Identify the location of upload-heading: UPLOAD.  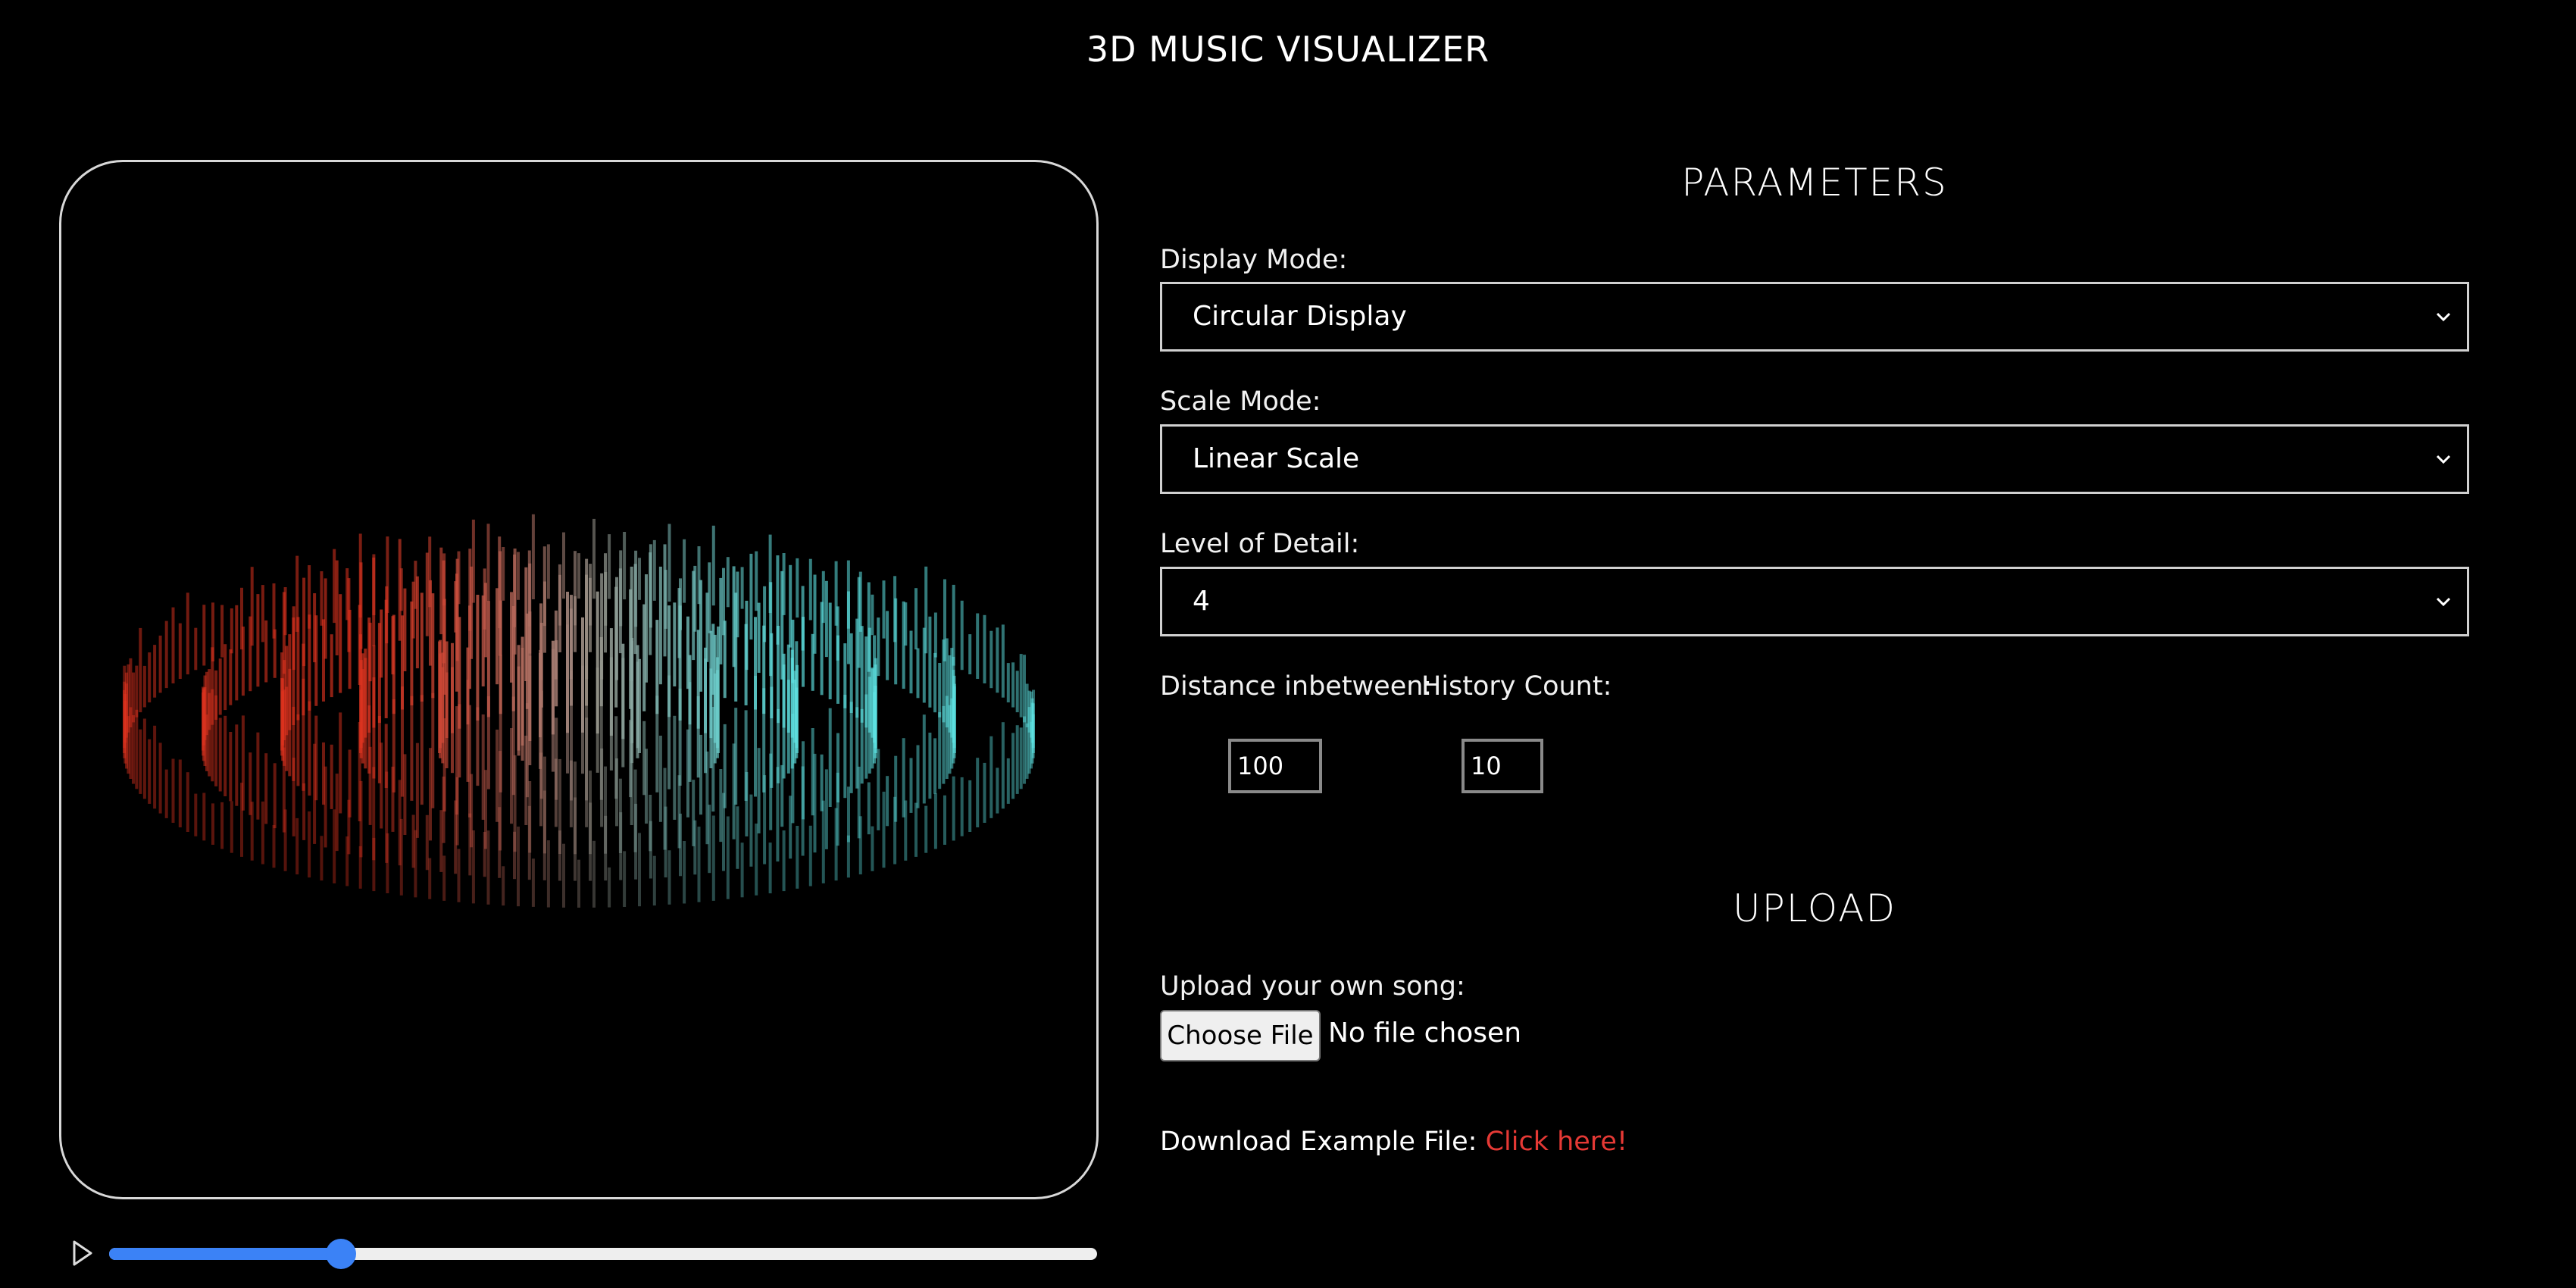
(1814, 908).